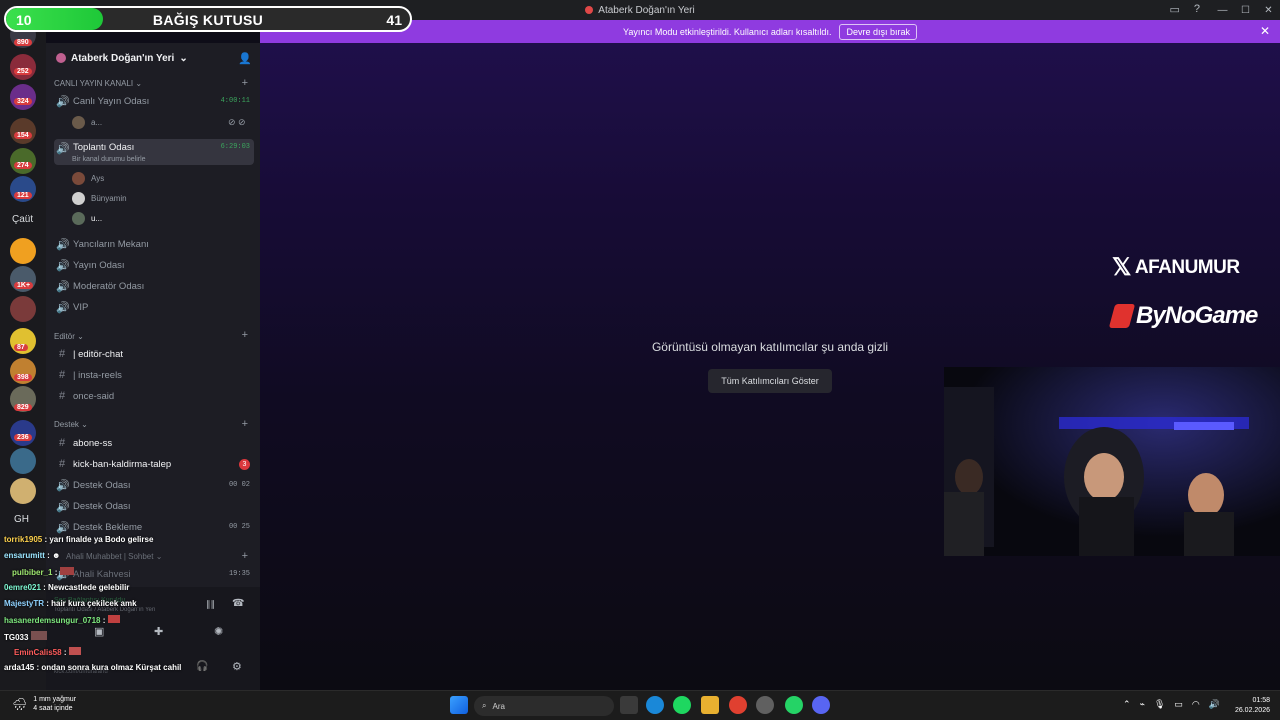  What do you see at coordinates (1265, 31) in the screenshot?
I see `close-banner-icon: ✕` at bounding box center [1265, 31].